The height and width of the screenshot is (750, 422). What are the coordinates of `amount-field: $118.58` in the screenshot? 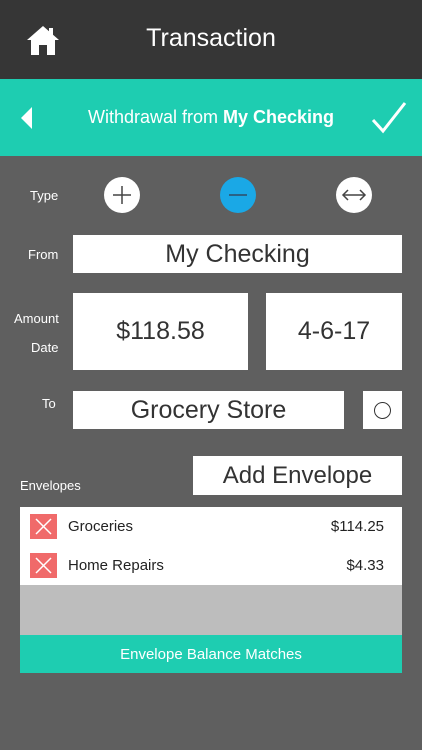 It's located at (160, 331).